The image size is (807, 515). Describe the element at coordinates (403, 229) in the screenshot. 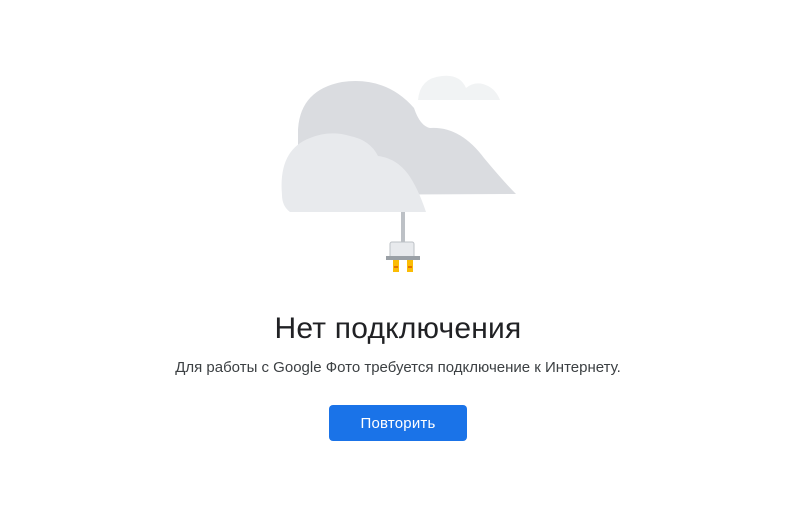

I see `cable-icon` at that location.